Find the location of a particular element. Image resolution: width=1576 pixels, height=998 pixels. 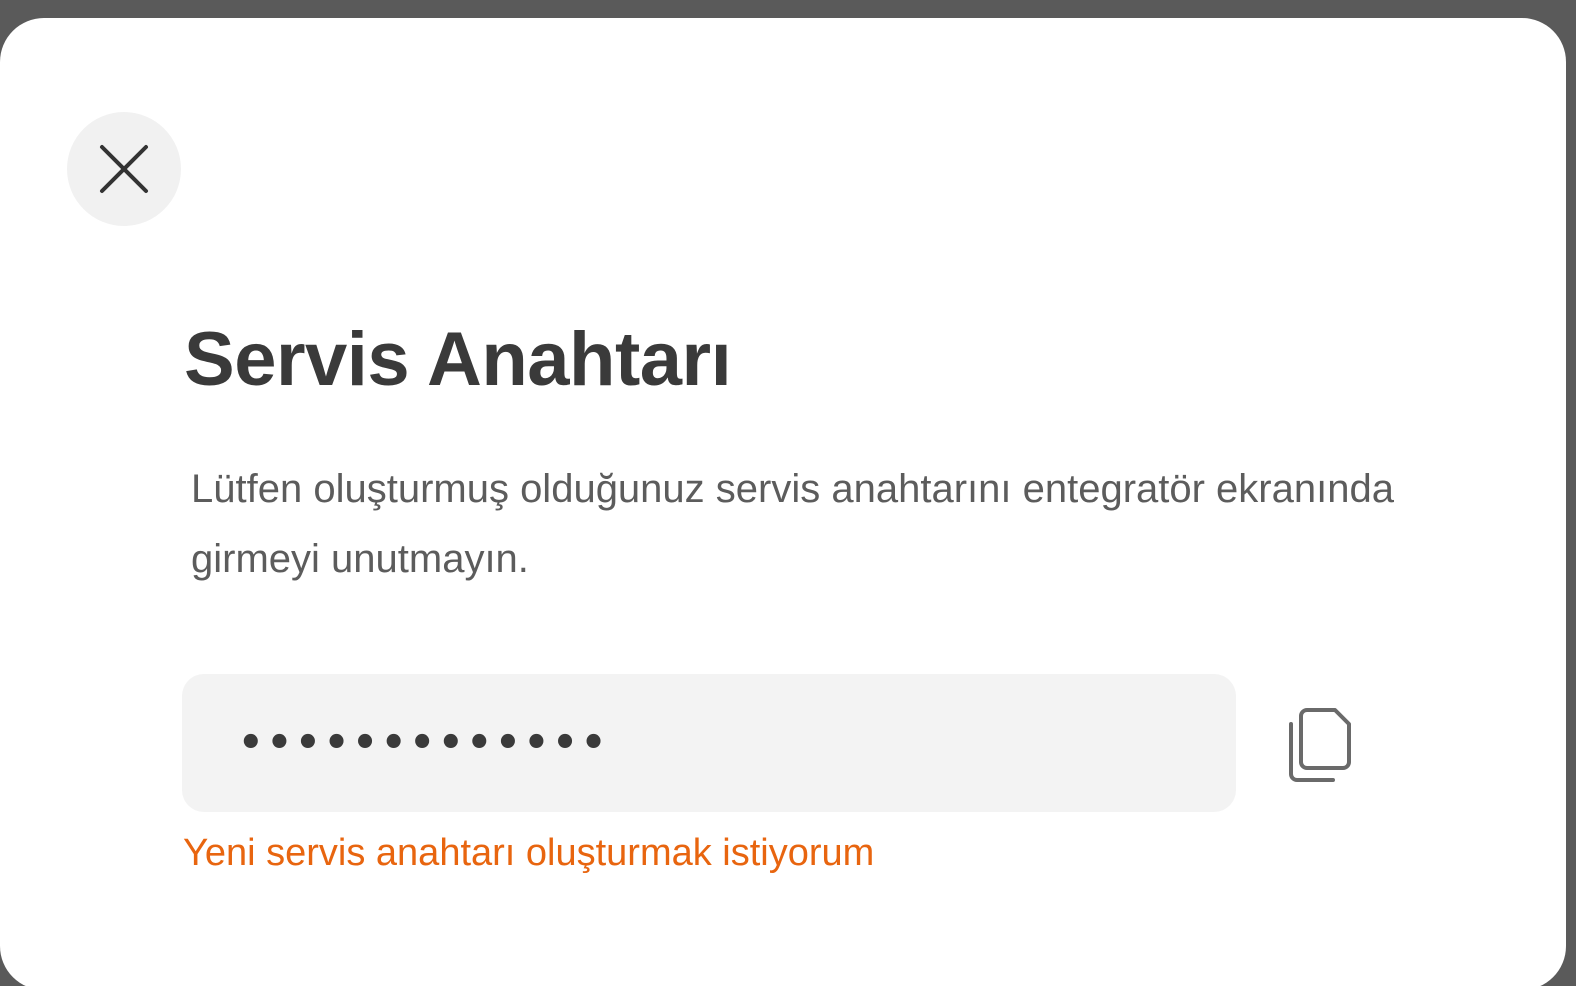

close-button is located at coordinates (124, 169).